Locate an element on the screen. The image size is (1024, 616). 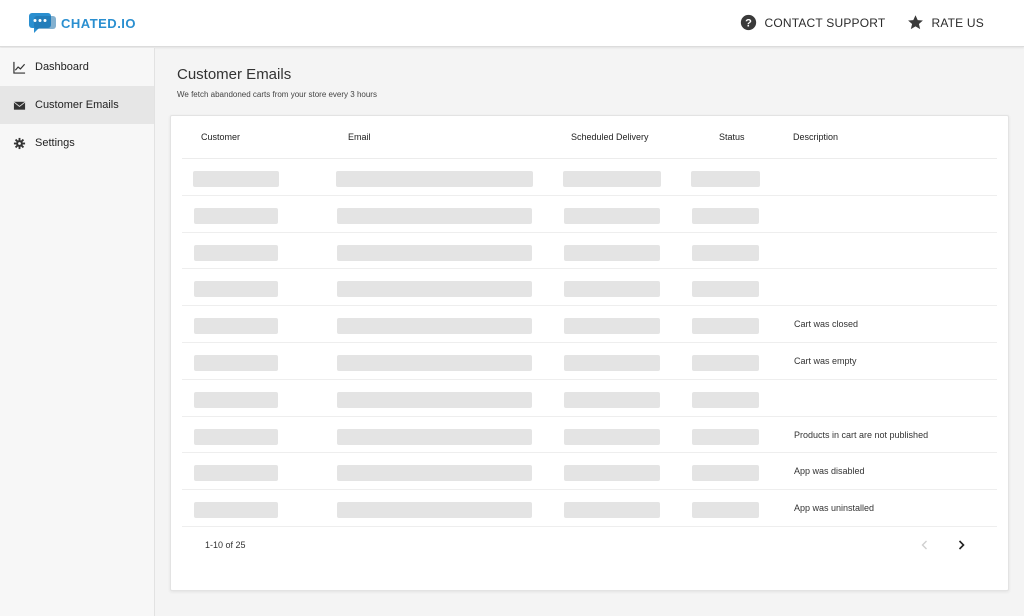
contact-support-button: ? CONTACT SUPPORT is located at coordinates (812, 22).